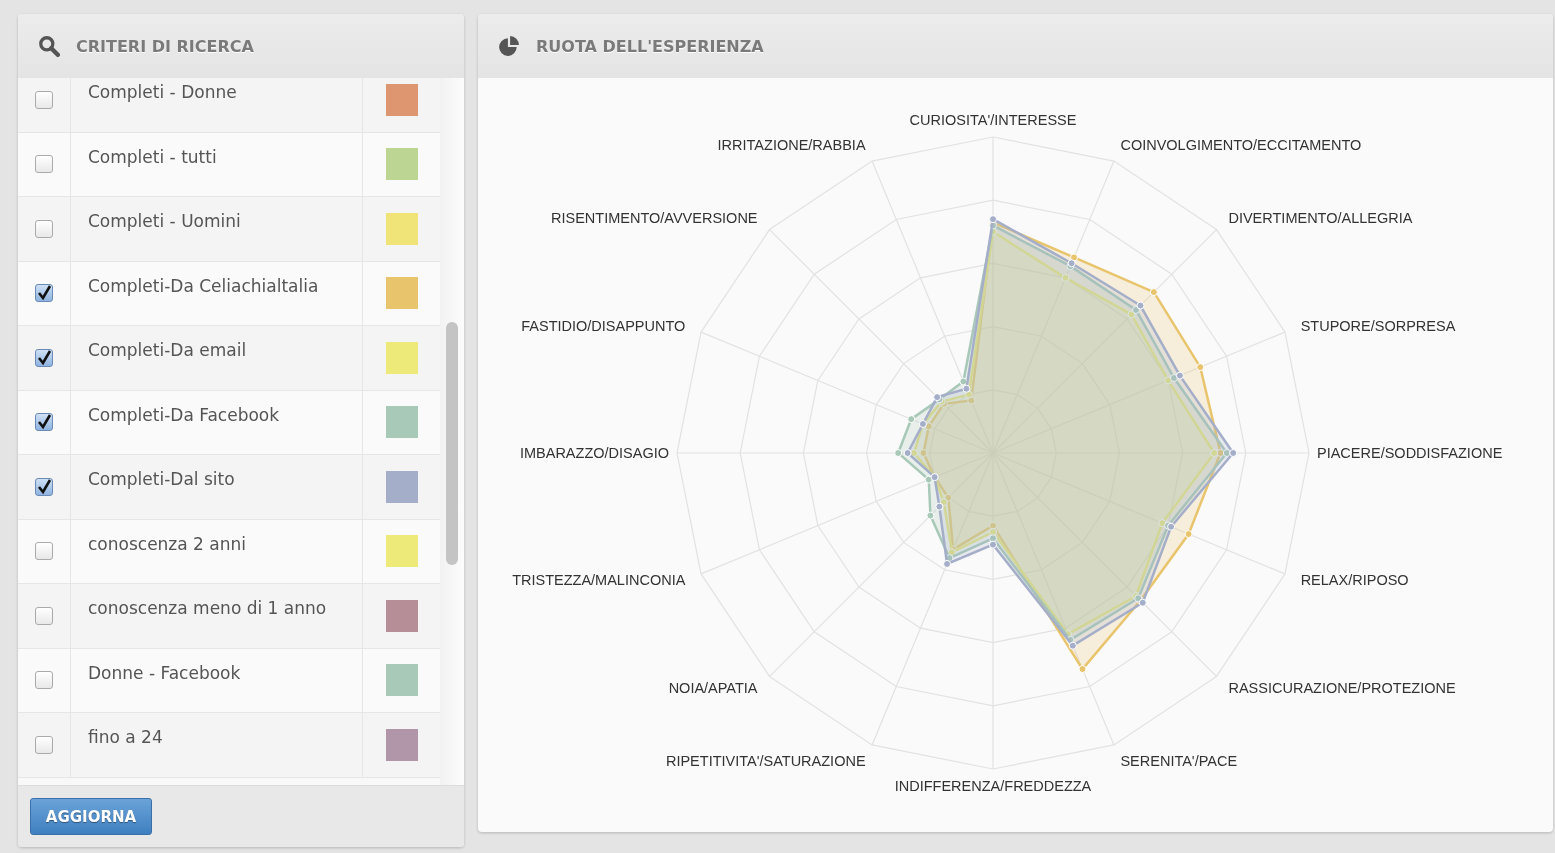 This screenshot has width=1555, height=853. What do you see at coordinates (650, 46) in the screenshot?
I see `panel-title: RUOTA DELL'ESPERIENZA` at bounding box center [650, 46].